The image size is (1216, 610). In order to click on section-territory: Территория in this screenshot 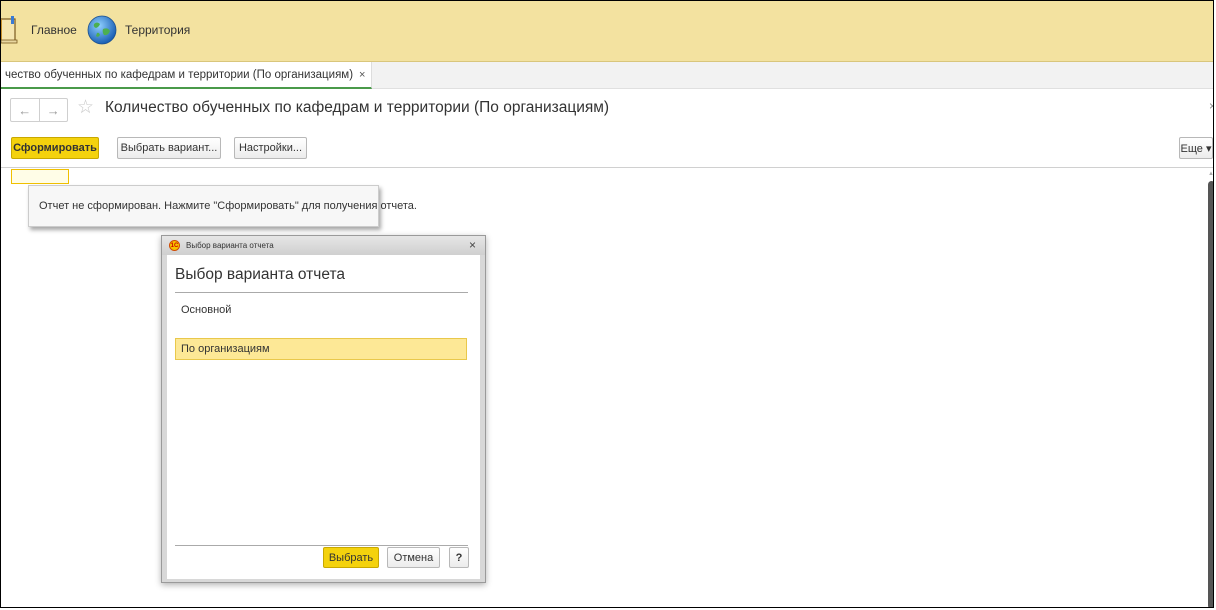, I will do `click(138, 30)`.